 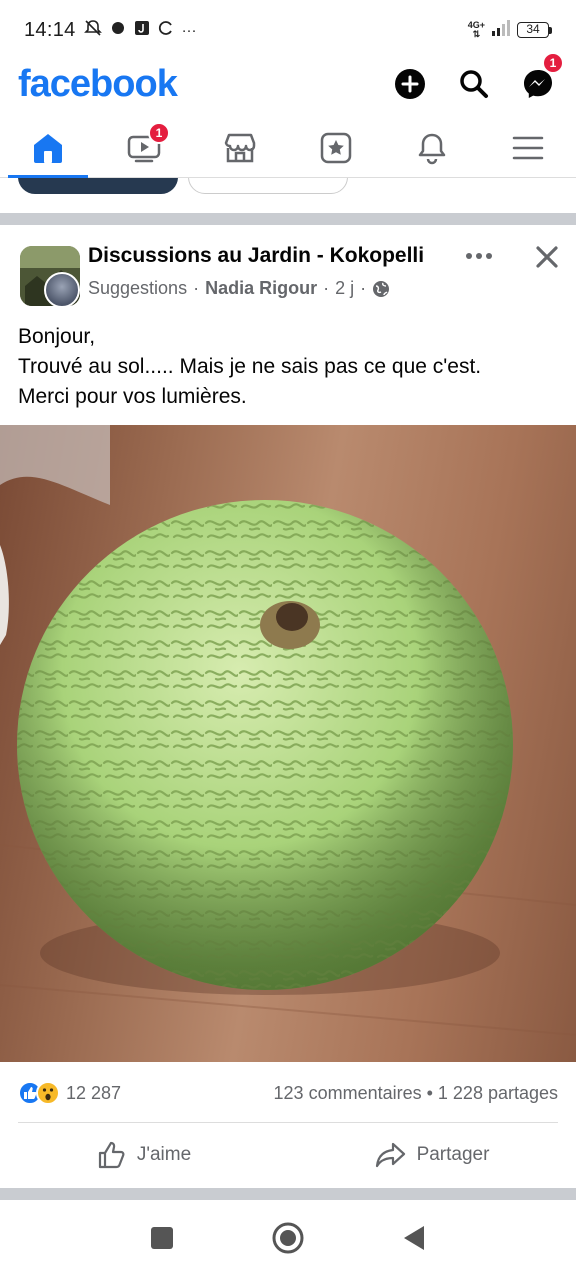 What do you see at coordinates (98, 84) in the screenshot?
I see `facebook-logo: facebook` at bounding box center [98, 84].